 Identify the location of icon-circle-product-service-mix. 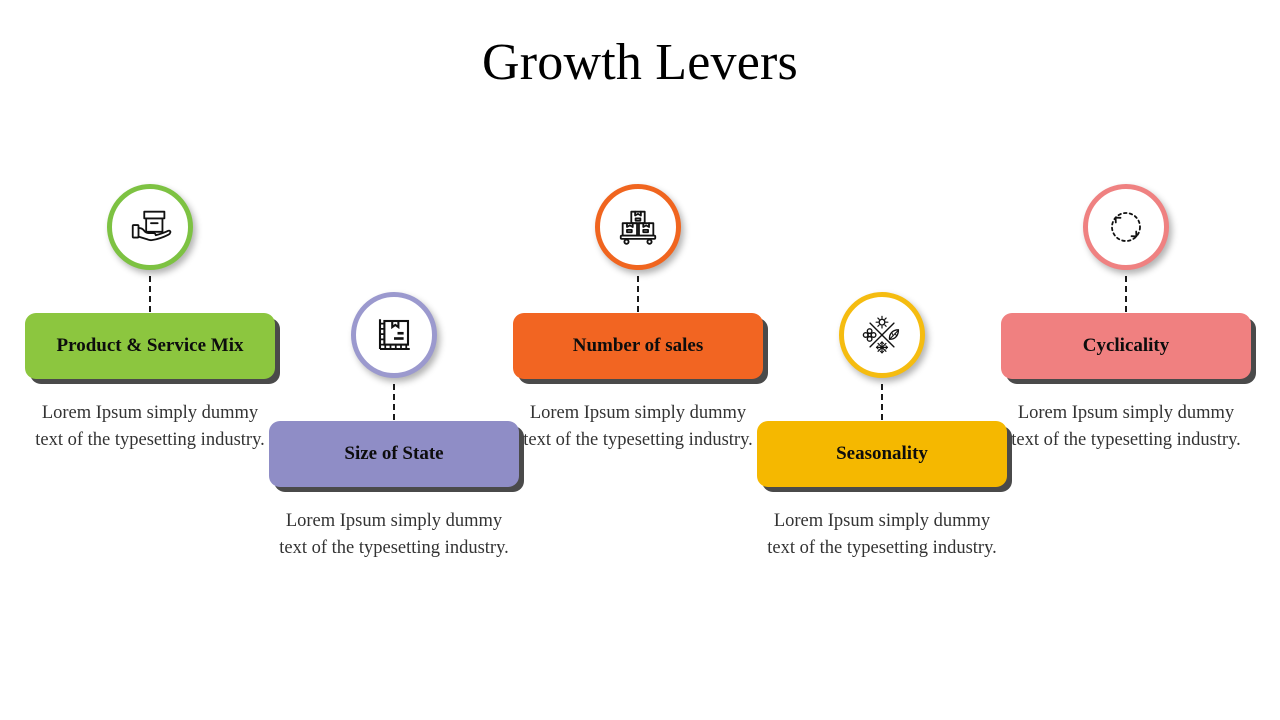
(150, 227).